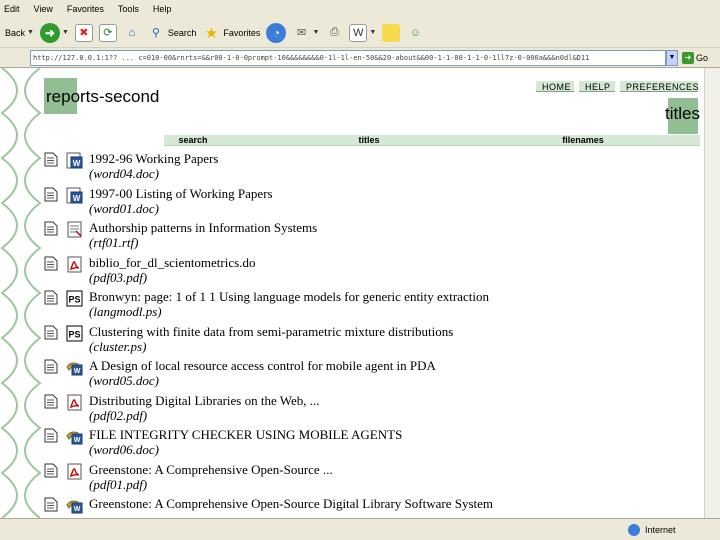  What do you see at coordinates (634, 530) in the screenshot?
I see `globe-icon` at bounding box center [634, 530].